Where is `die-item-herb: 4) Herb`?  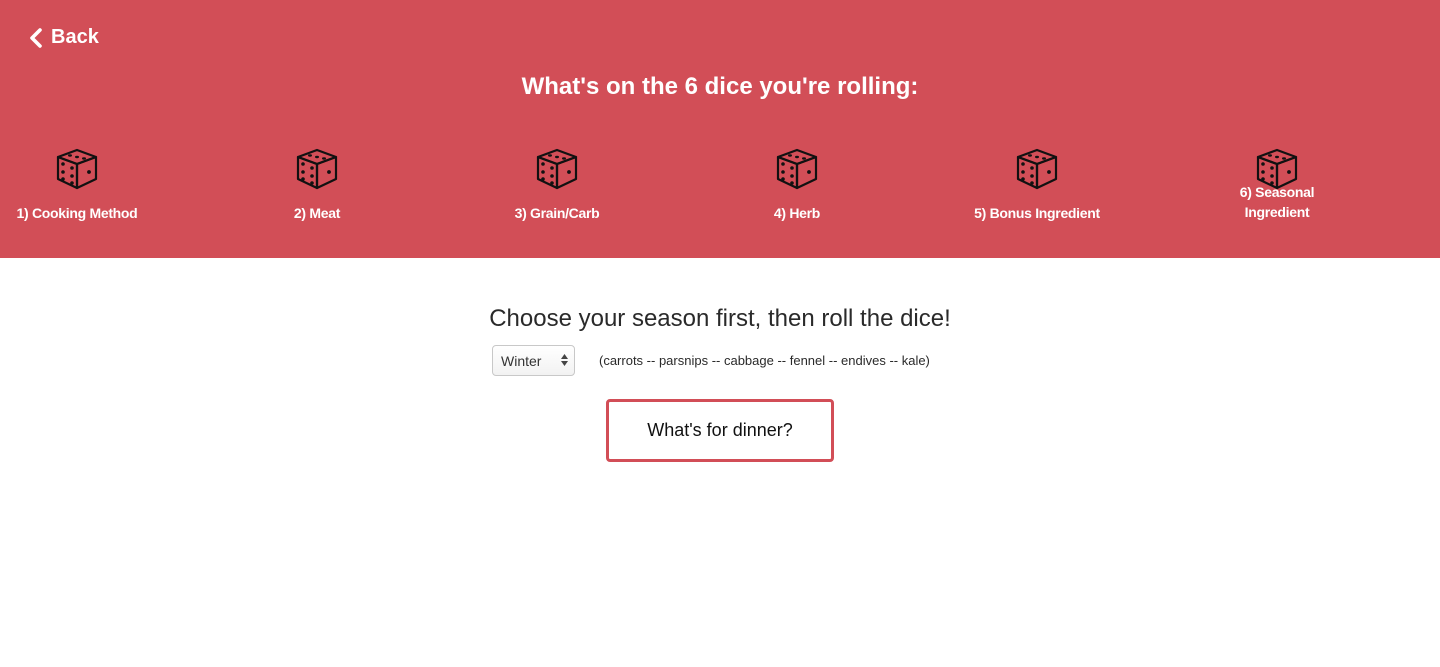
die-item-herb: 4) Herb is located at coordinates (797, 185).